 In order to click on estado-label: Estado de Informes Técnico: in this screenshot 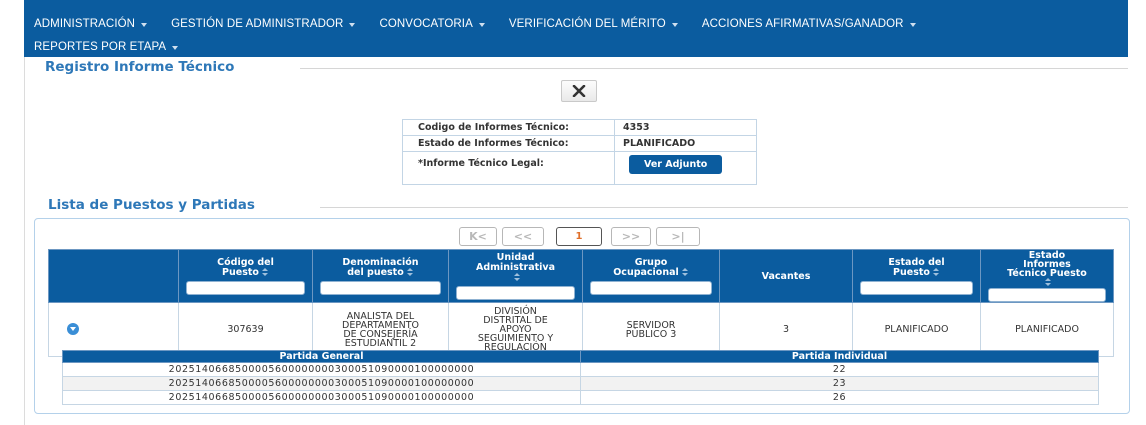, I will do `click(508, 143)`.